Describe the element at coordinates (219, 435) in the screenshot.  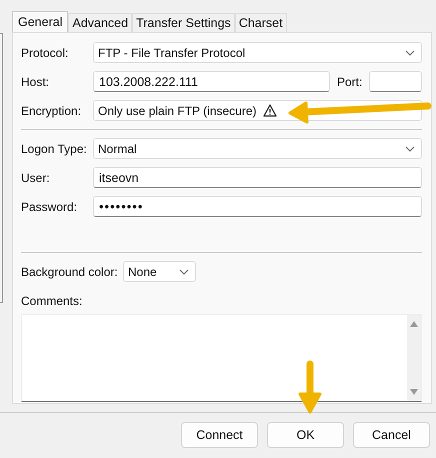
I see `dialog-button: Connect` at that location.